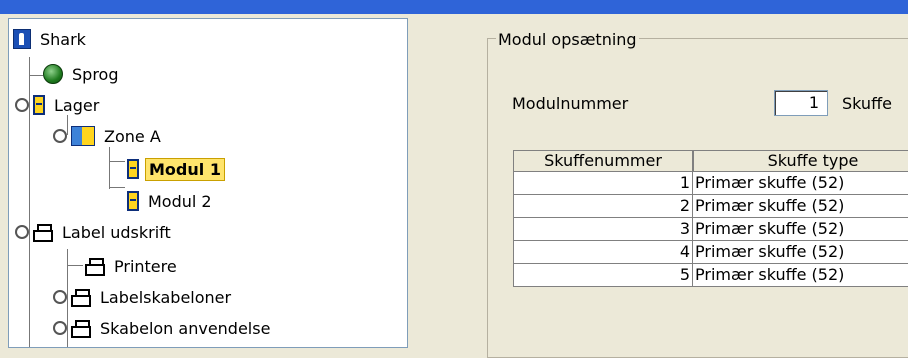 Image resolution: width=908 pixels, height=358 pixels. I want to click on table-row: 2 Primær skuffe (52), so click(710, 206).